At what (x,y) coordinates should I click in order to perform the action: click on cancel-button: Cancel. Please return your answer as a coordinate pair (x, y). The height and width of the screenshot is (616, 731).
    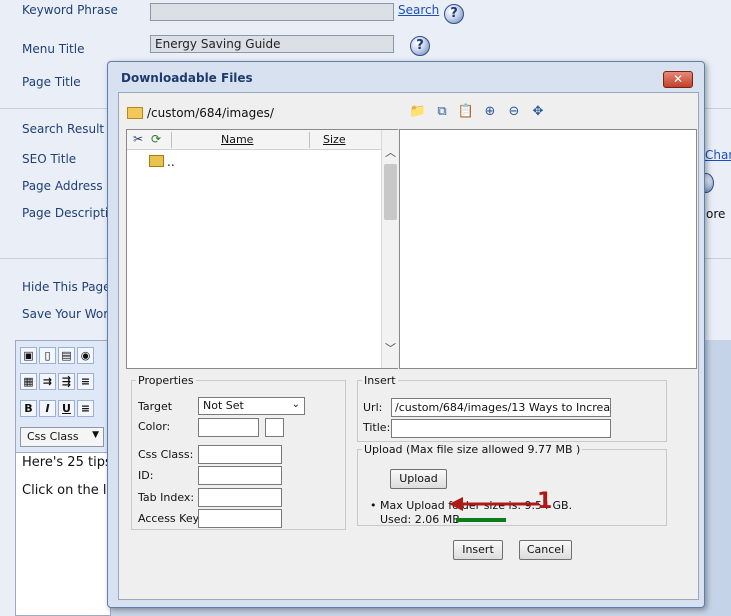
    Looking at the image, I should click on (545, 550).